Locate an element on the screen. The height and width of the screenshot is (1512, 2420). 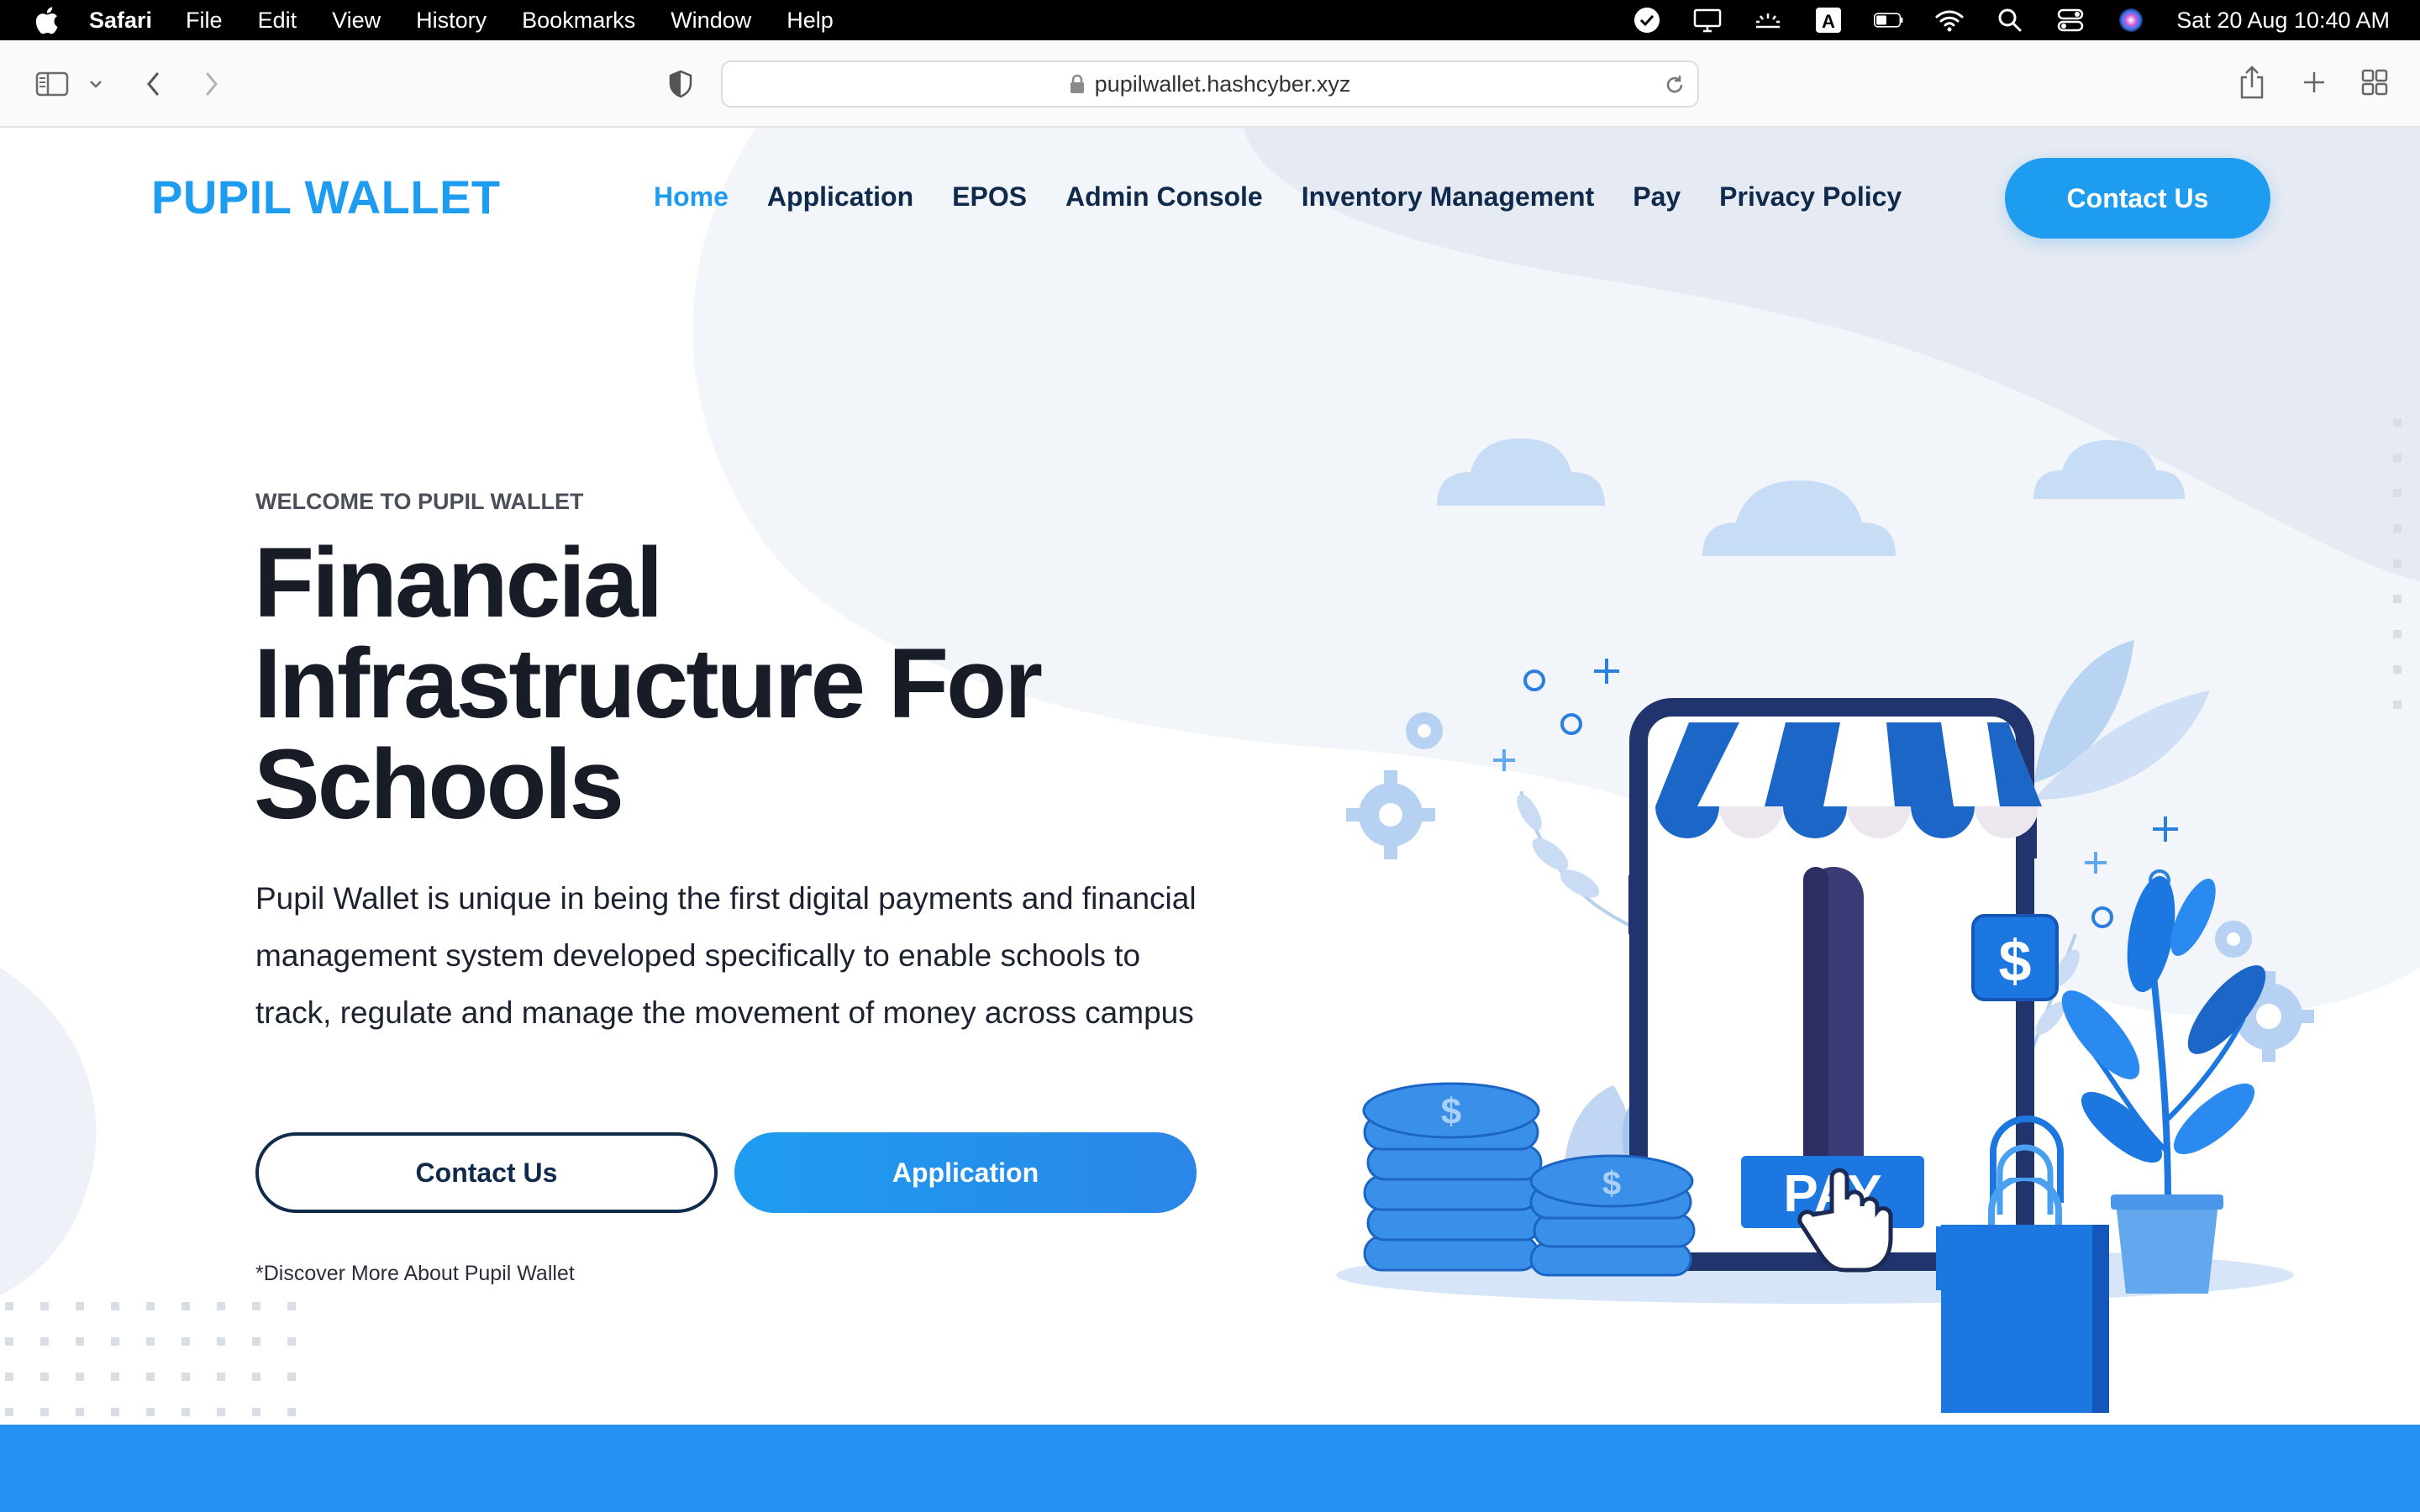
clouds is located at coordinates (1811, 497).